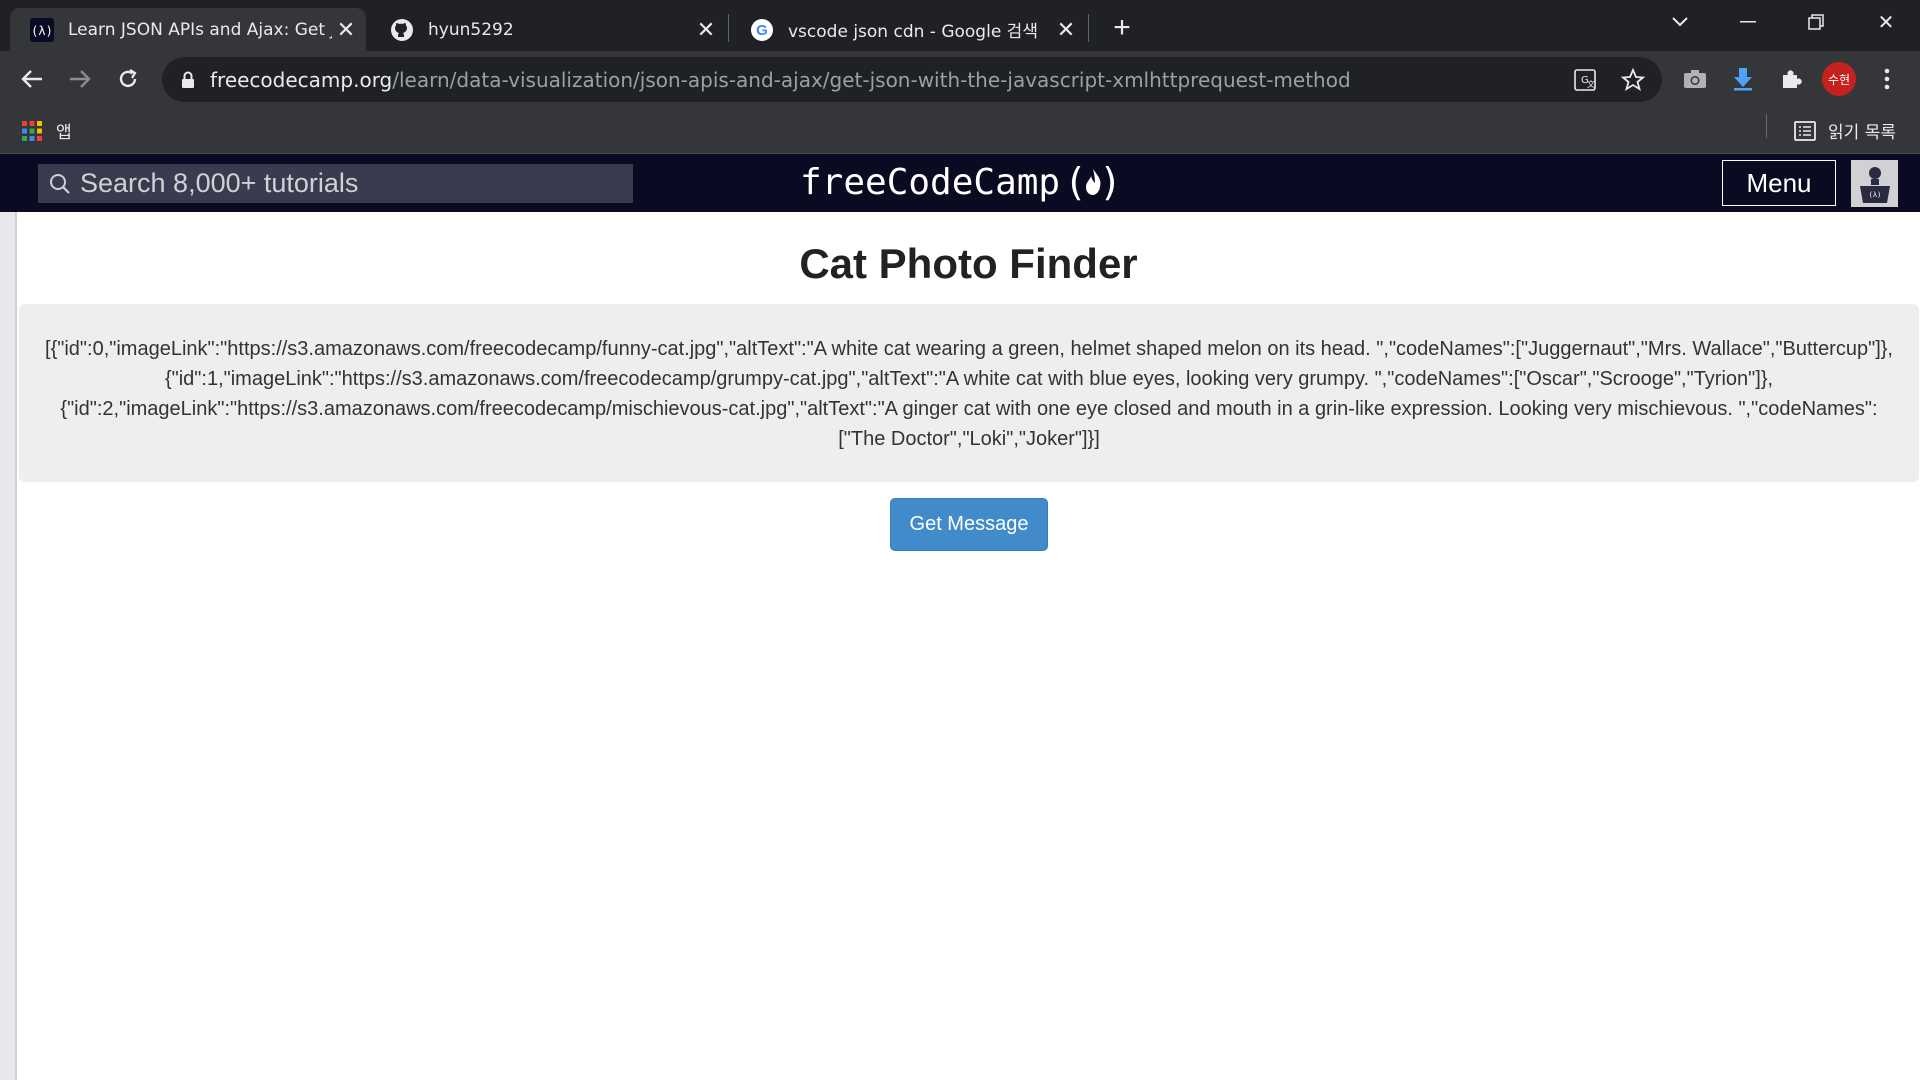  What do you see at coordinates (1816, 22) in the screenshot?
I see `restore-icon` at bounding box center [1816, 22].